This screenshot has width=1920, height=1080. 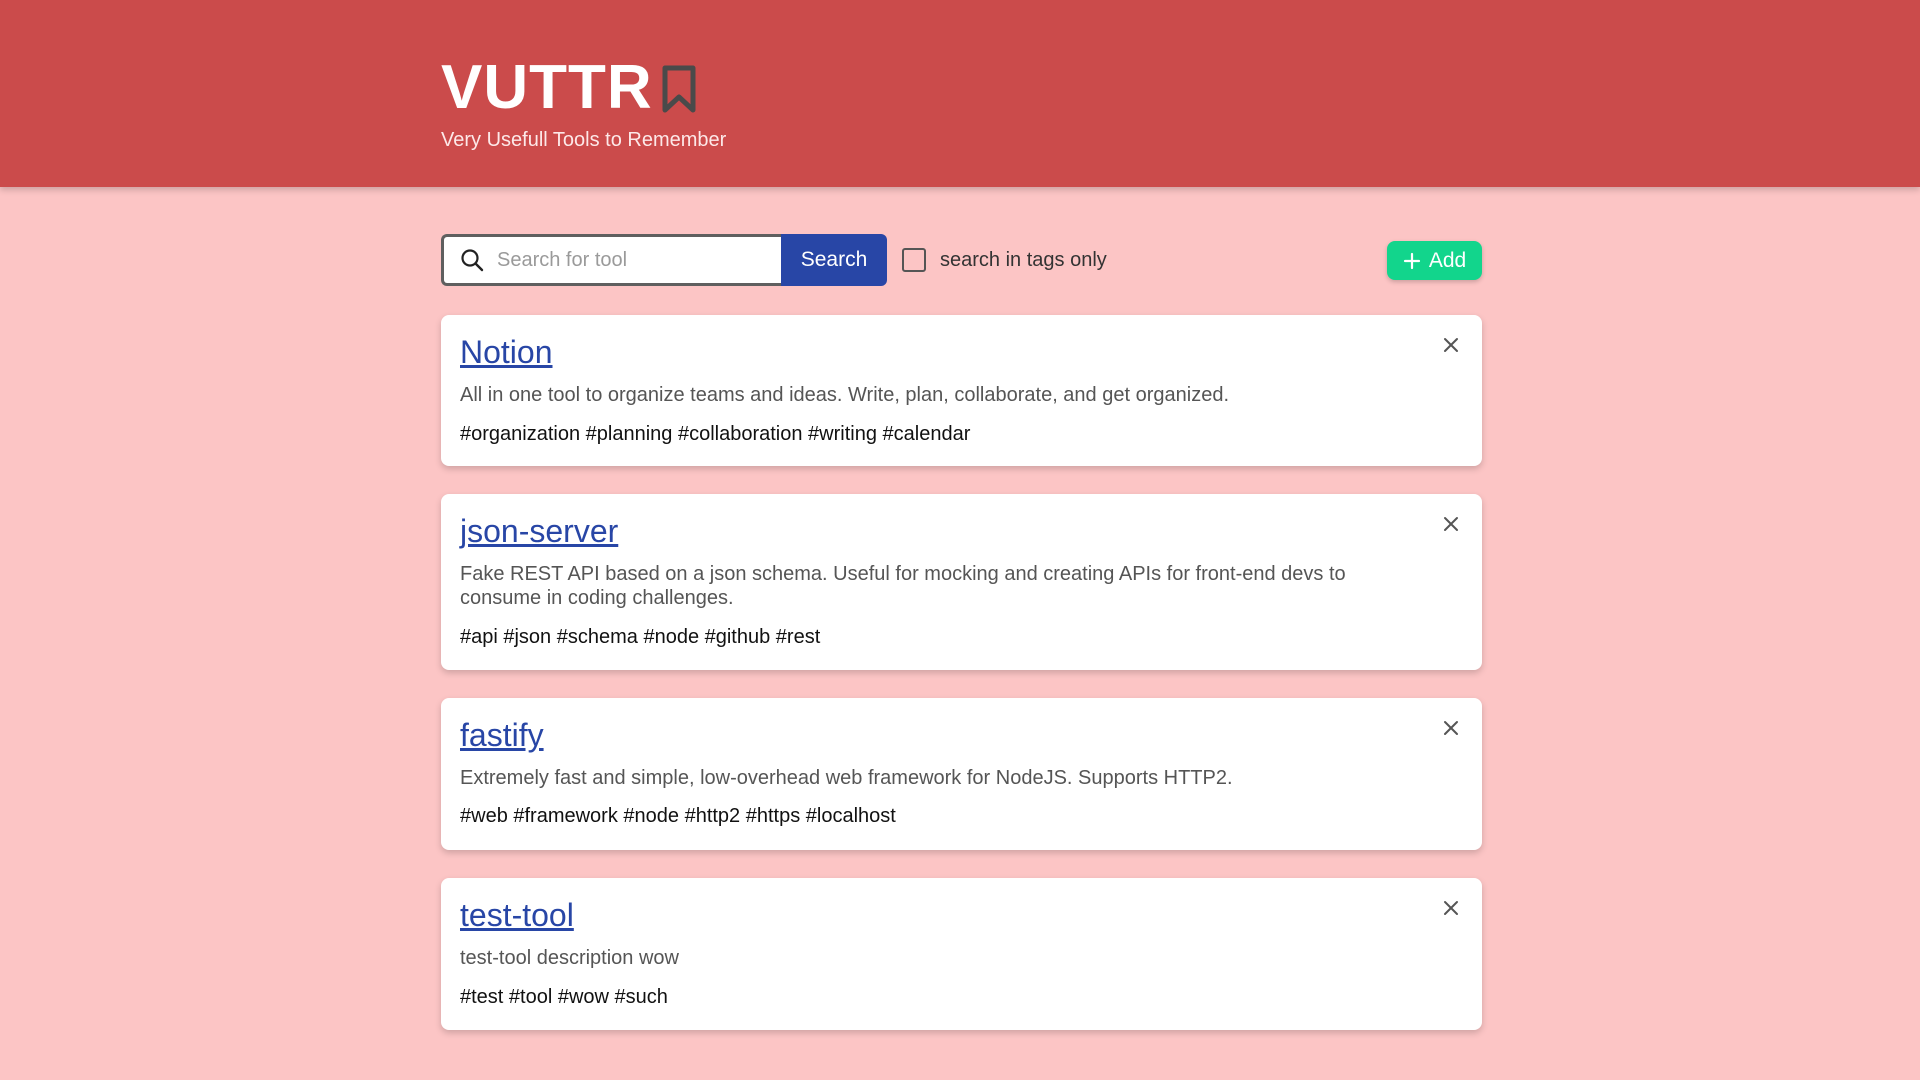 I want to click on search-box, so click(x=611, y=260).